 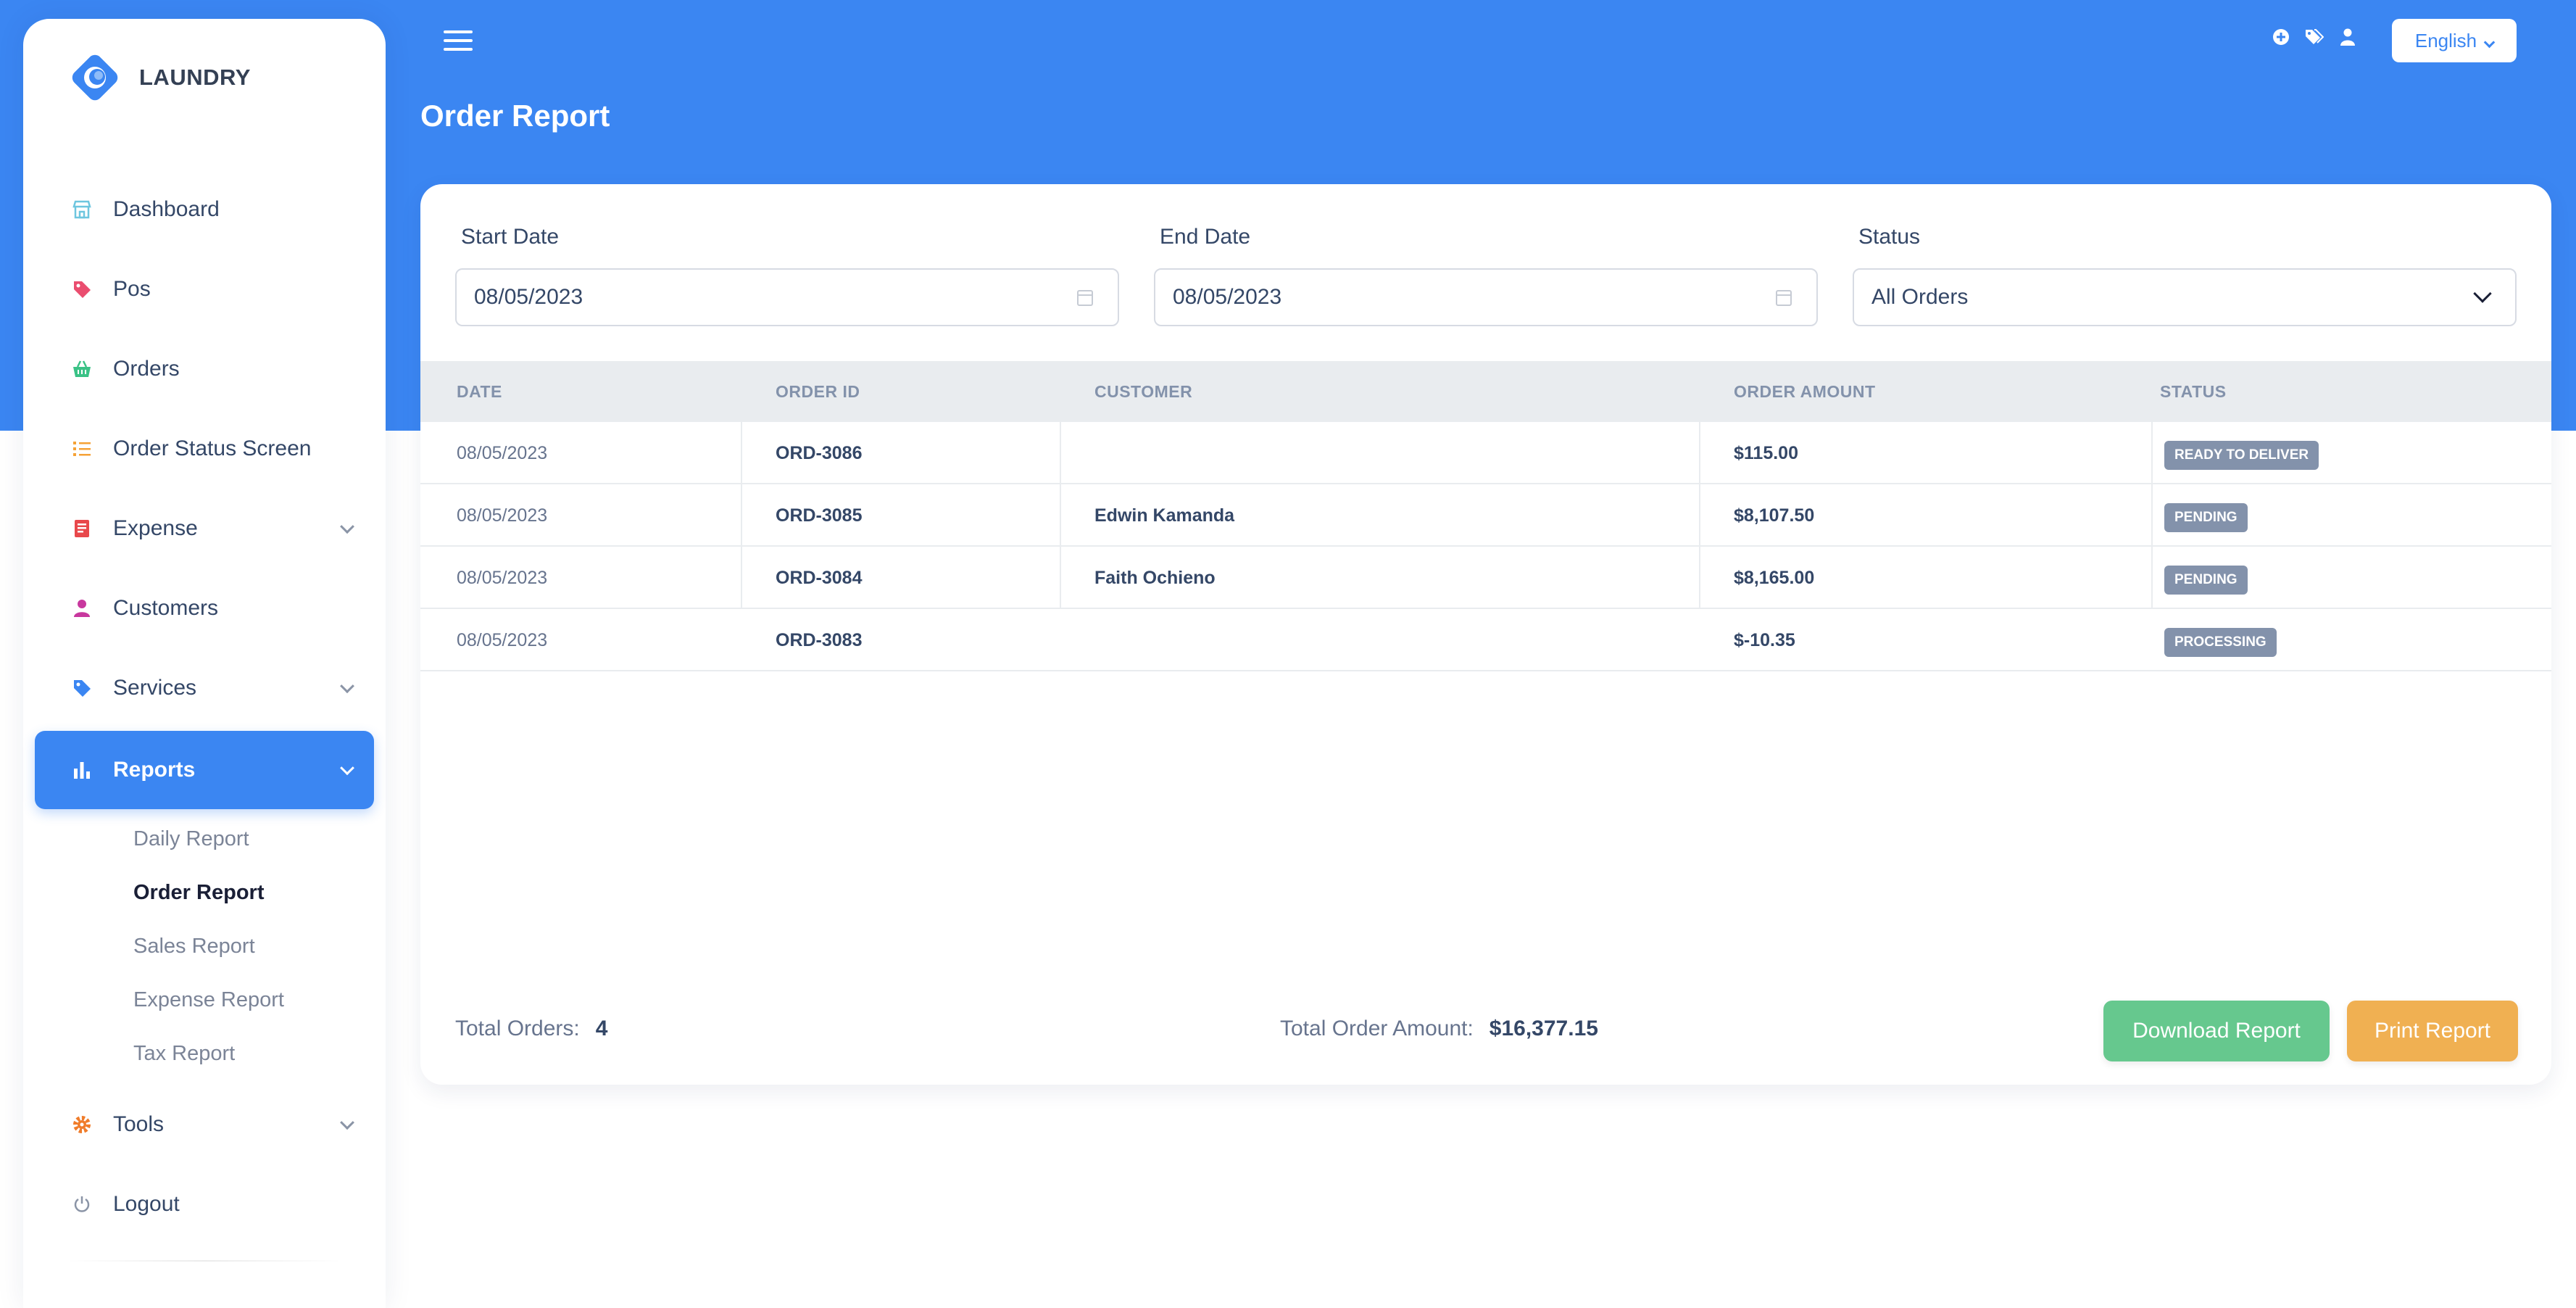 What do you see at coordinates (2281, 37) in the screenshot?
I see `plus-circle-icon` at bounding box center [2281, 37].